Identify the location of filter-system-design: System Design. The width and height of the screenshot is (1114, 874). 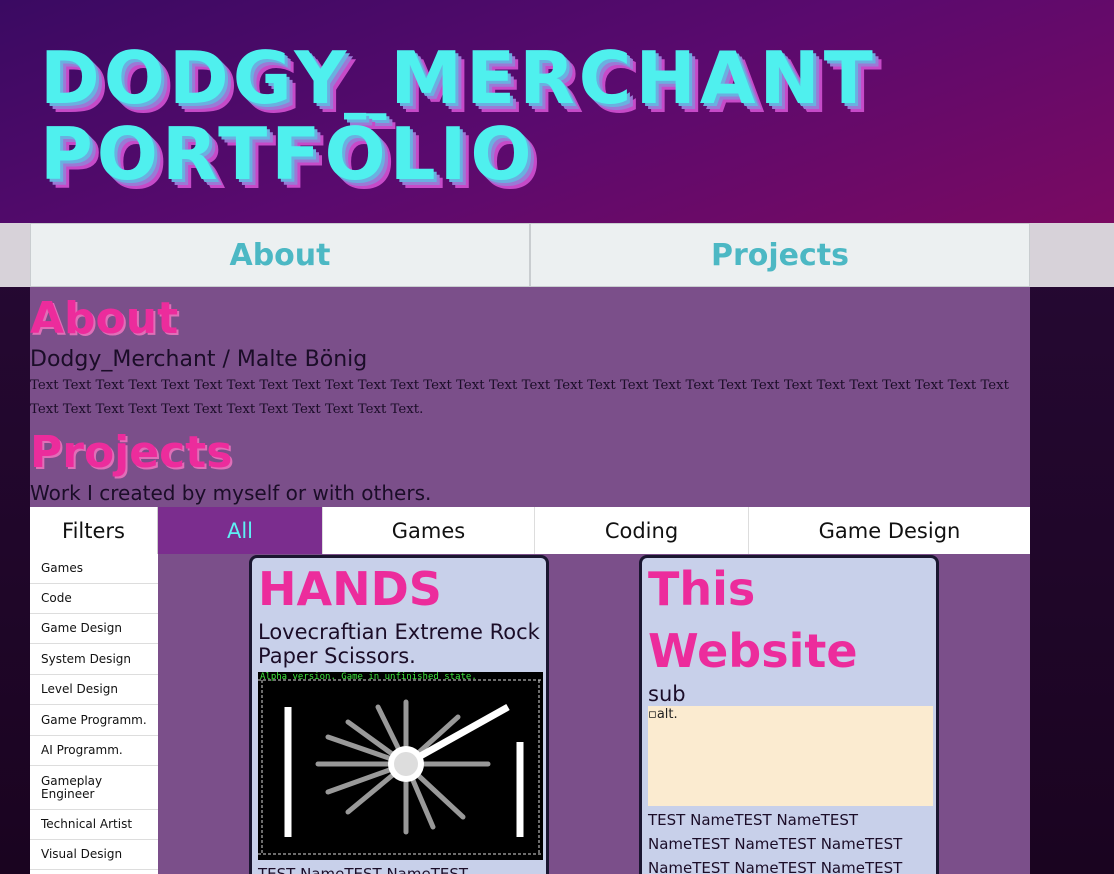
(94, 659).